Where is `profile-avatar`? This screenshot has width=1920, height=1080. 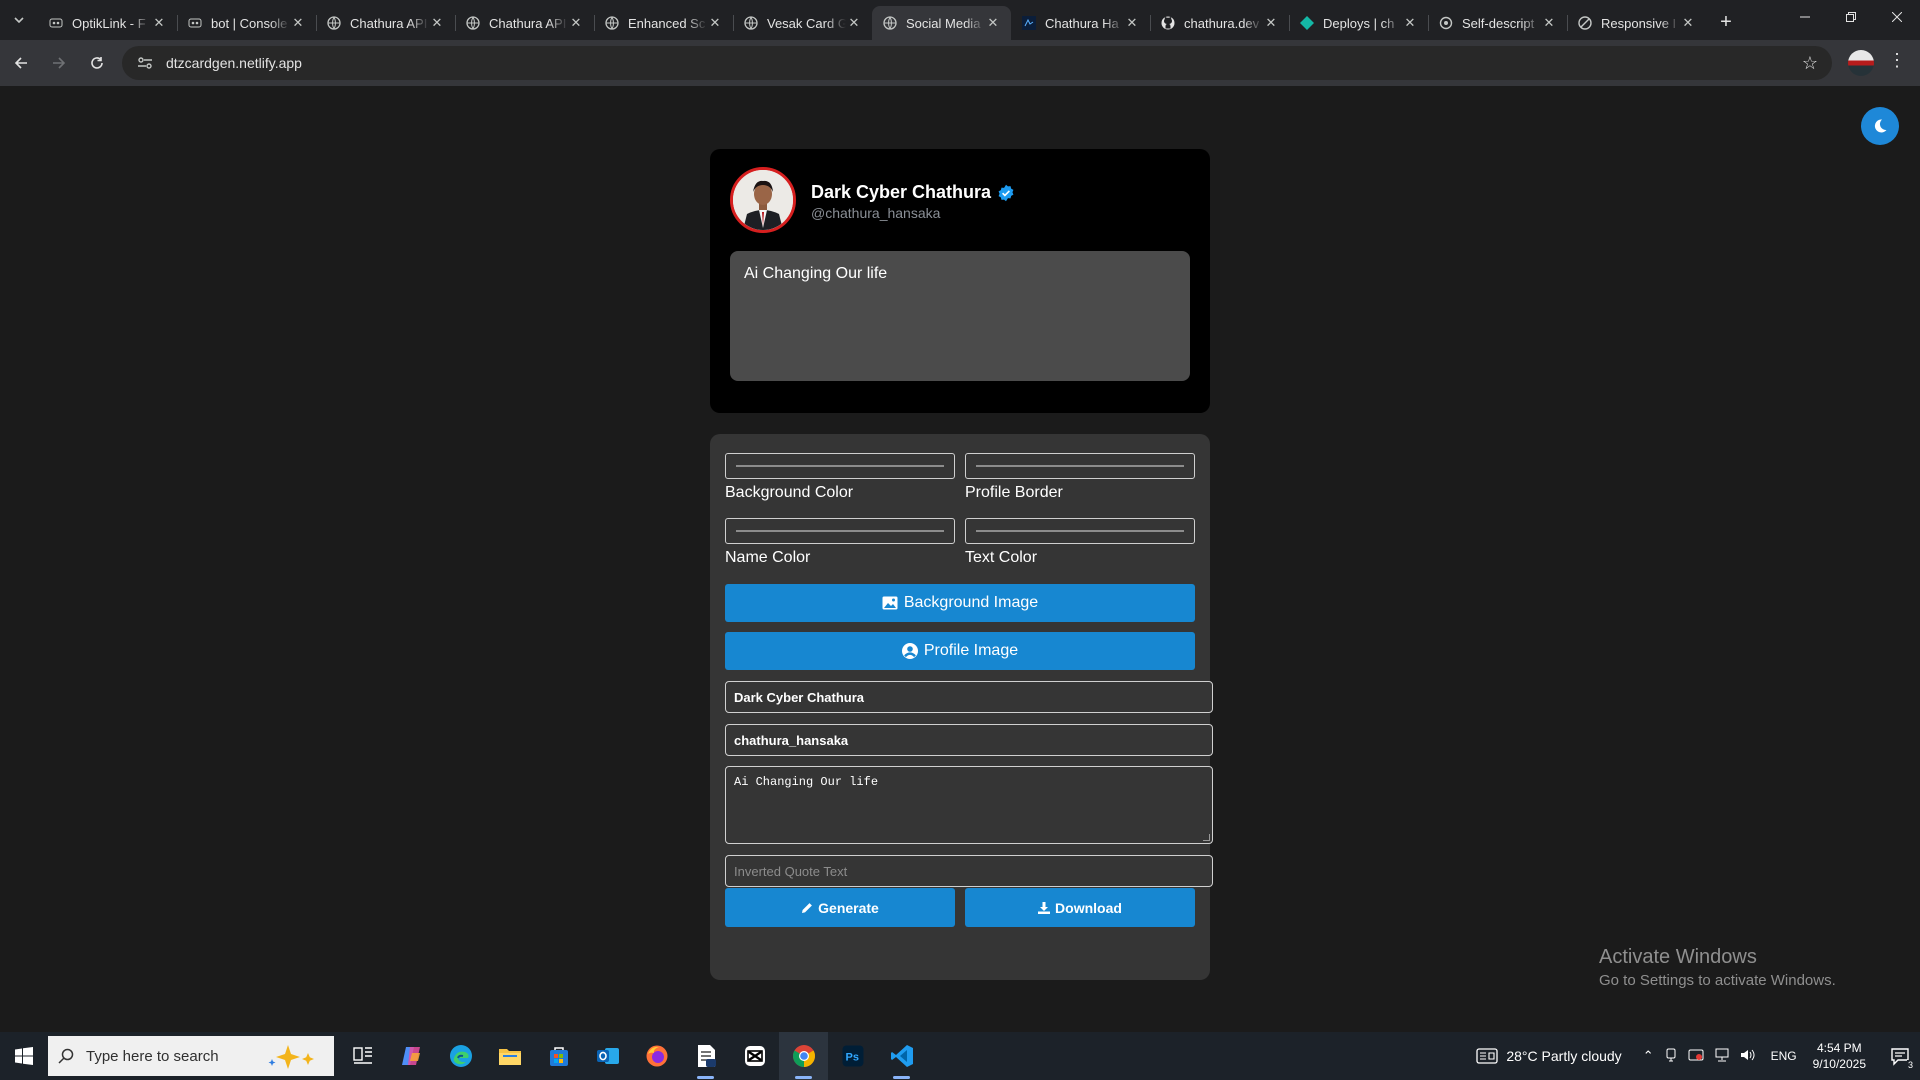
profile-avatar is located at coordinates (1861, 63).